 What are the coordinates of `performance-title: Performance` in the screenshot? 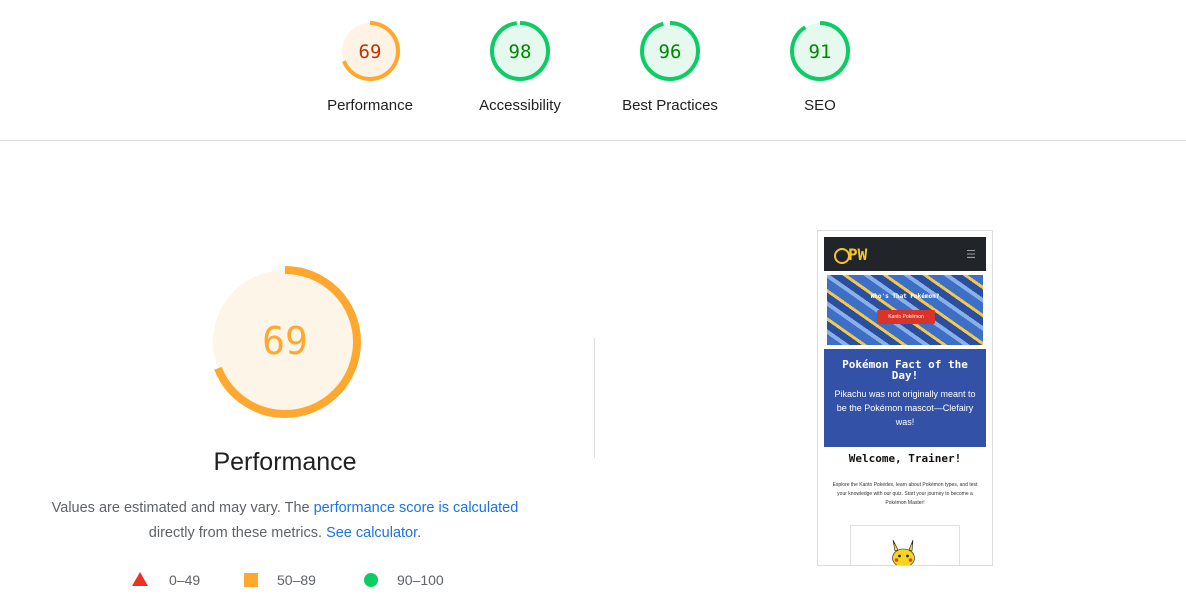 It's located at (285, 462).